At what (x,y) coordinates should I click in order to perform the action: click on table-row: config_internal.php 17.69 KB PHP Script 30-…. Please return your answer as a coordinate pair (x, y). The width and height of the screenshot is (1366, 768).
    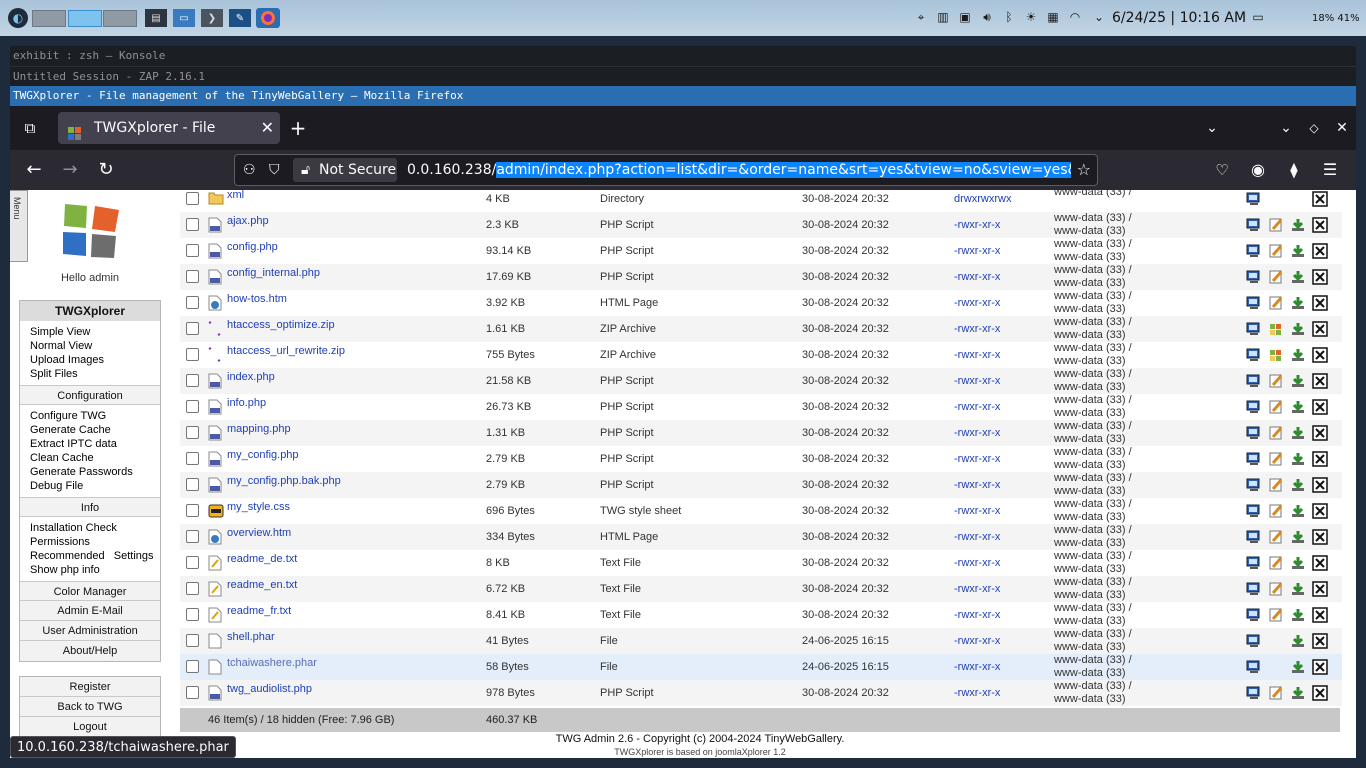
    Looking at the image, I should click on (761, 277).